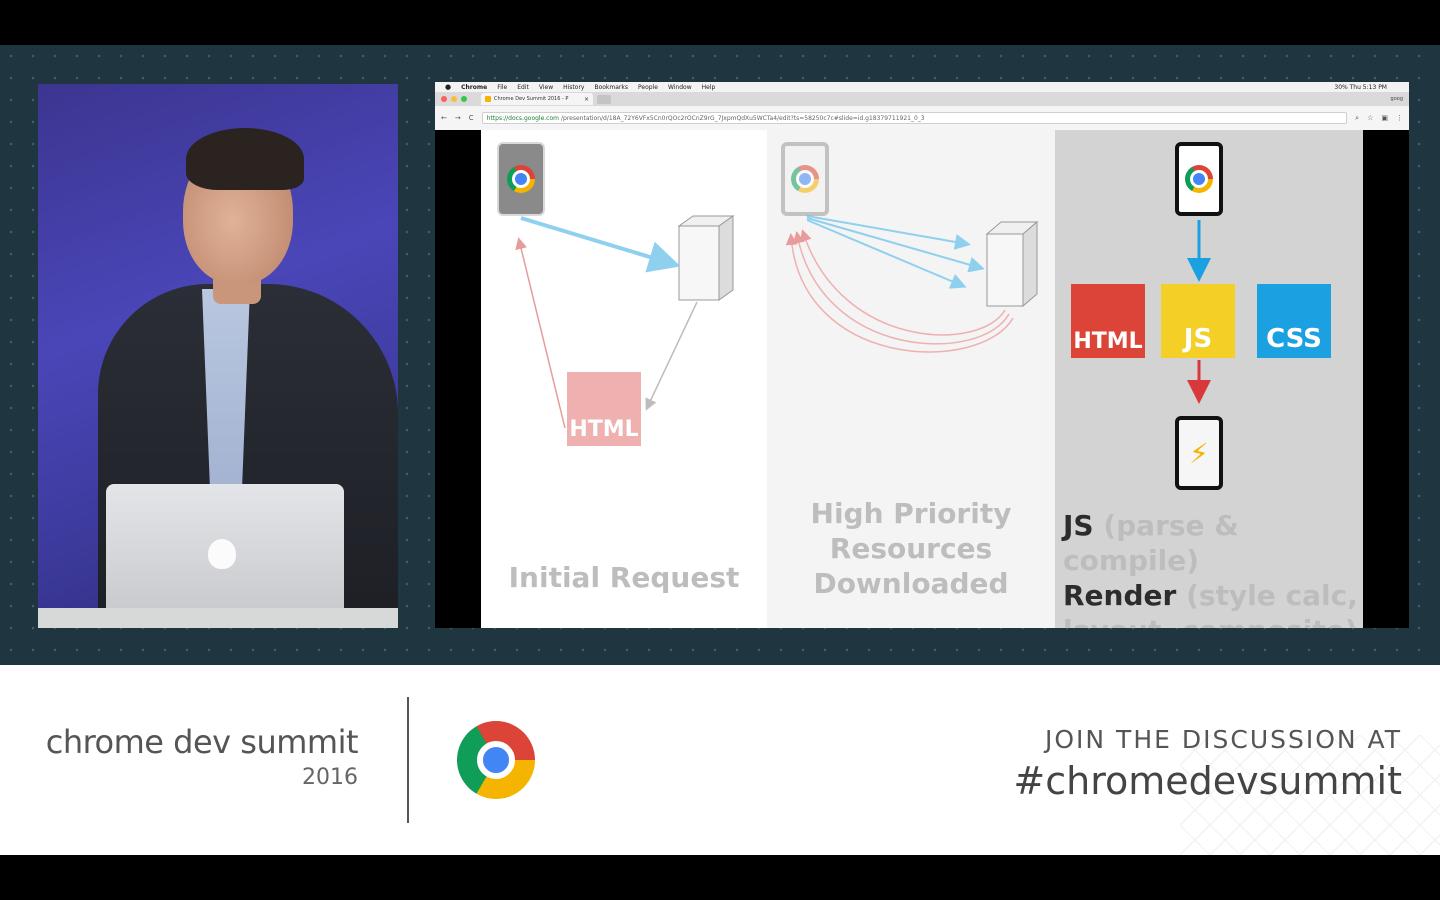 Image resolution: width=1440 pixels, height=900 pixels. Describe the element at coordinates (706, 258) in the screenshot. I see `server-icon` at that location.